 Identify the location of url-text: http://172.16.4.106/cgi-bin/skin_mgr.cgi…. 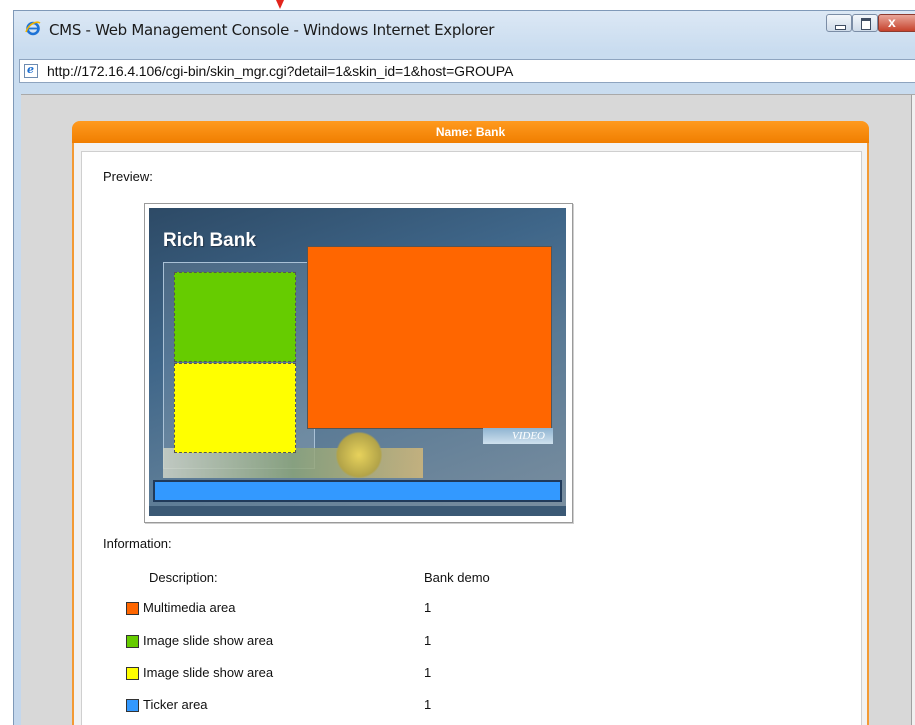
(280, 71).